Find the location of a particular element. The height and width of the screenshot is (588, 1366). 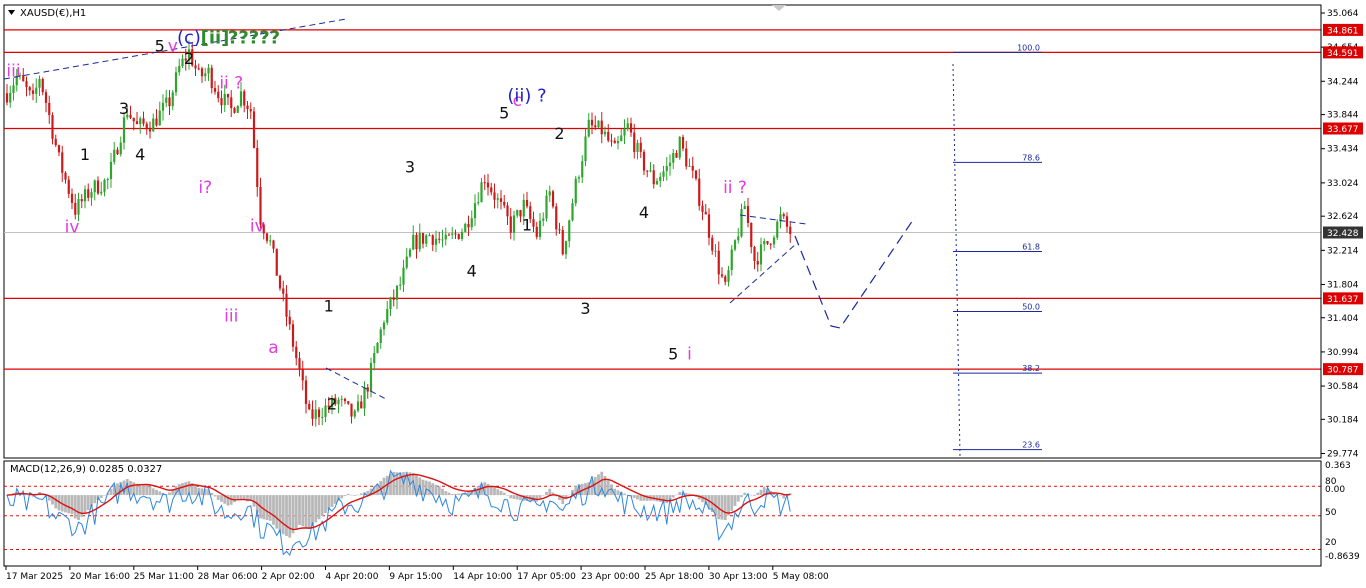

wave-label-24: 1 is located at coordinates (527, 225).